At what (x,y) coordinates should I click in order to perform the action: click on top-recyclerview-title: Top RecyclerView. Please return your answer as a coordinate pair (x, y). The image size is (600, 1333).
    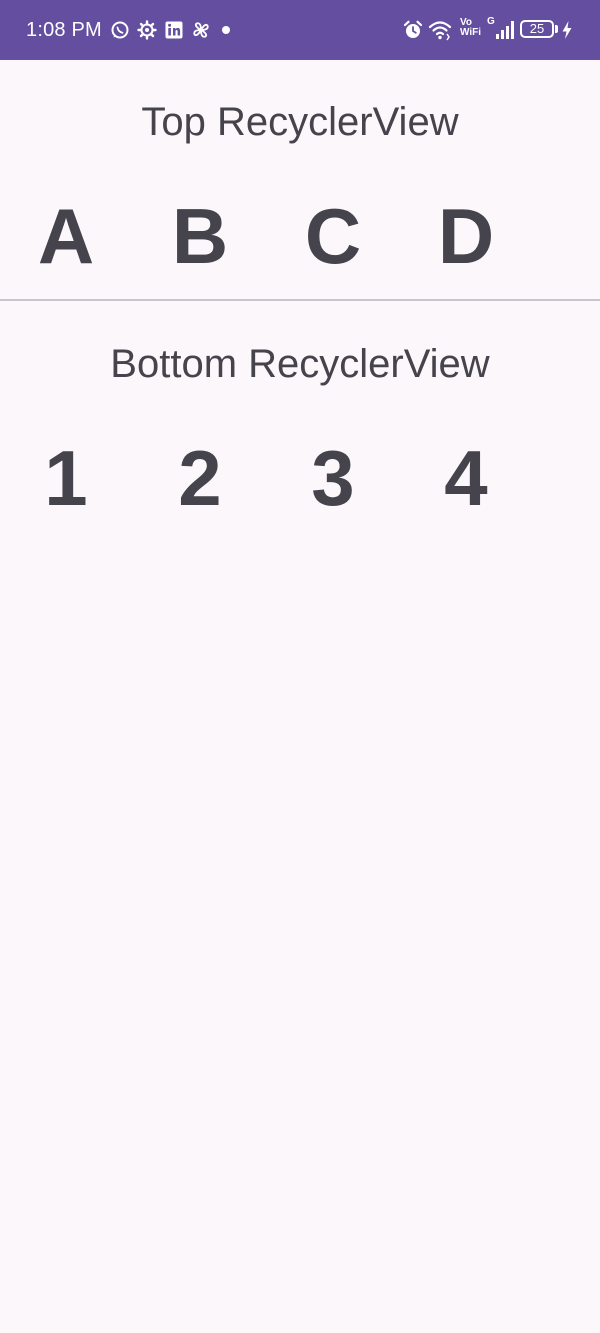
    Looking at the image, I should click on (300, 122).